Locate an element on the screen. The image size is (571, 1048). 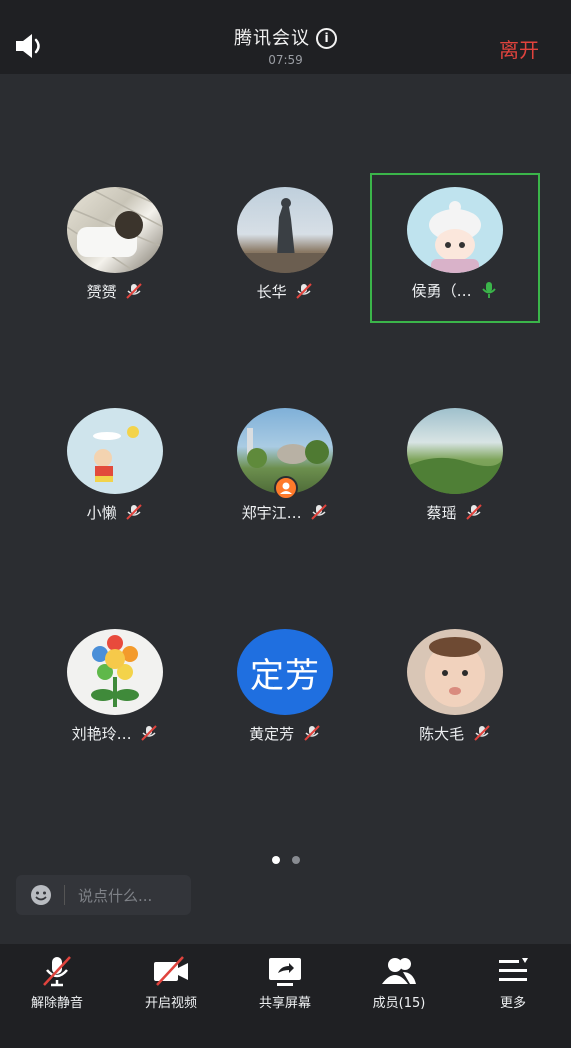
share-screen-label: 共享屏幕 is located at coordinates (284, 1003).